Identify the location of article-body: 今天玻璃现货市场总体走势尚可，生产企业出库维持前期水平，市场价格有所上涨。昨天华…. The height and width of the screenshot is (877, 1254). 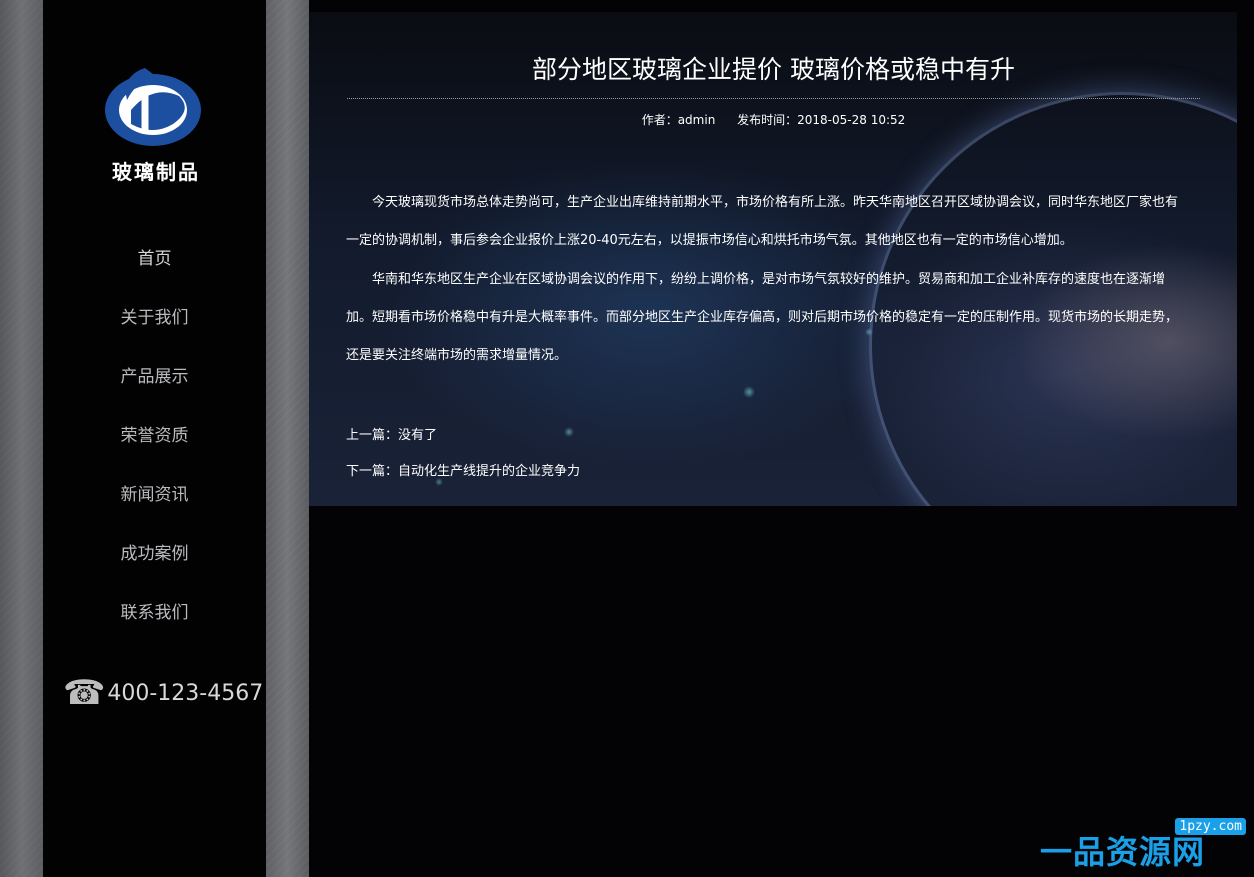
(767, 280).